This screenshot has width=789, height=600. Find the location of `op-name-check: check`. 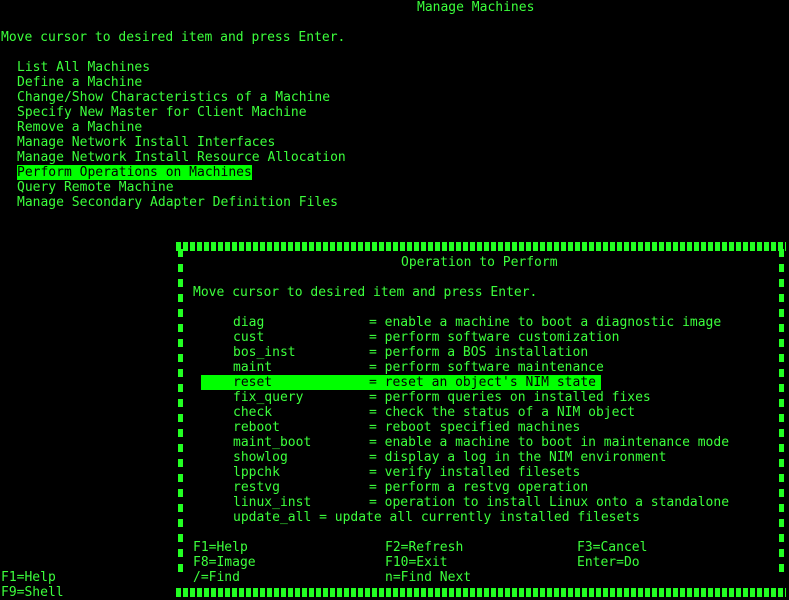

op-name-check: check is located at coordinates (252, 412).